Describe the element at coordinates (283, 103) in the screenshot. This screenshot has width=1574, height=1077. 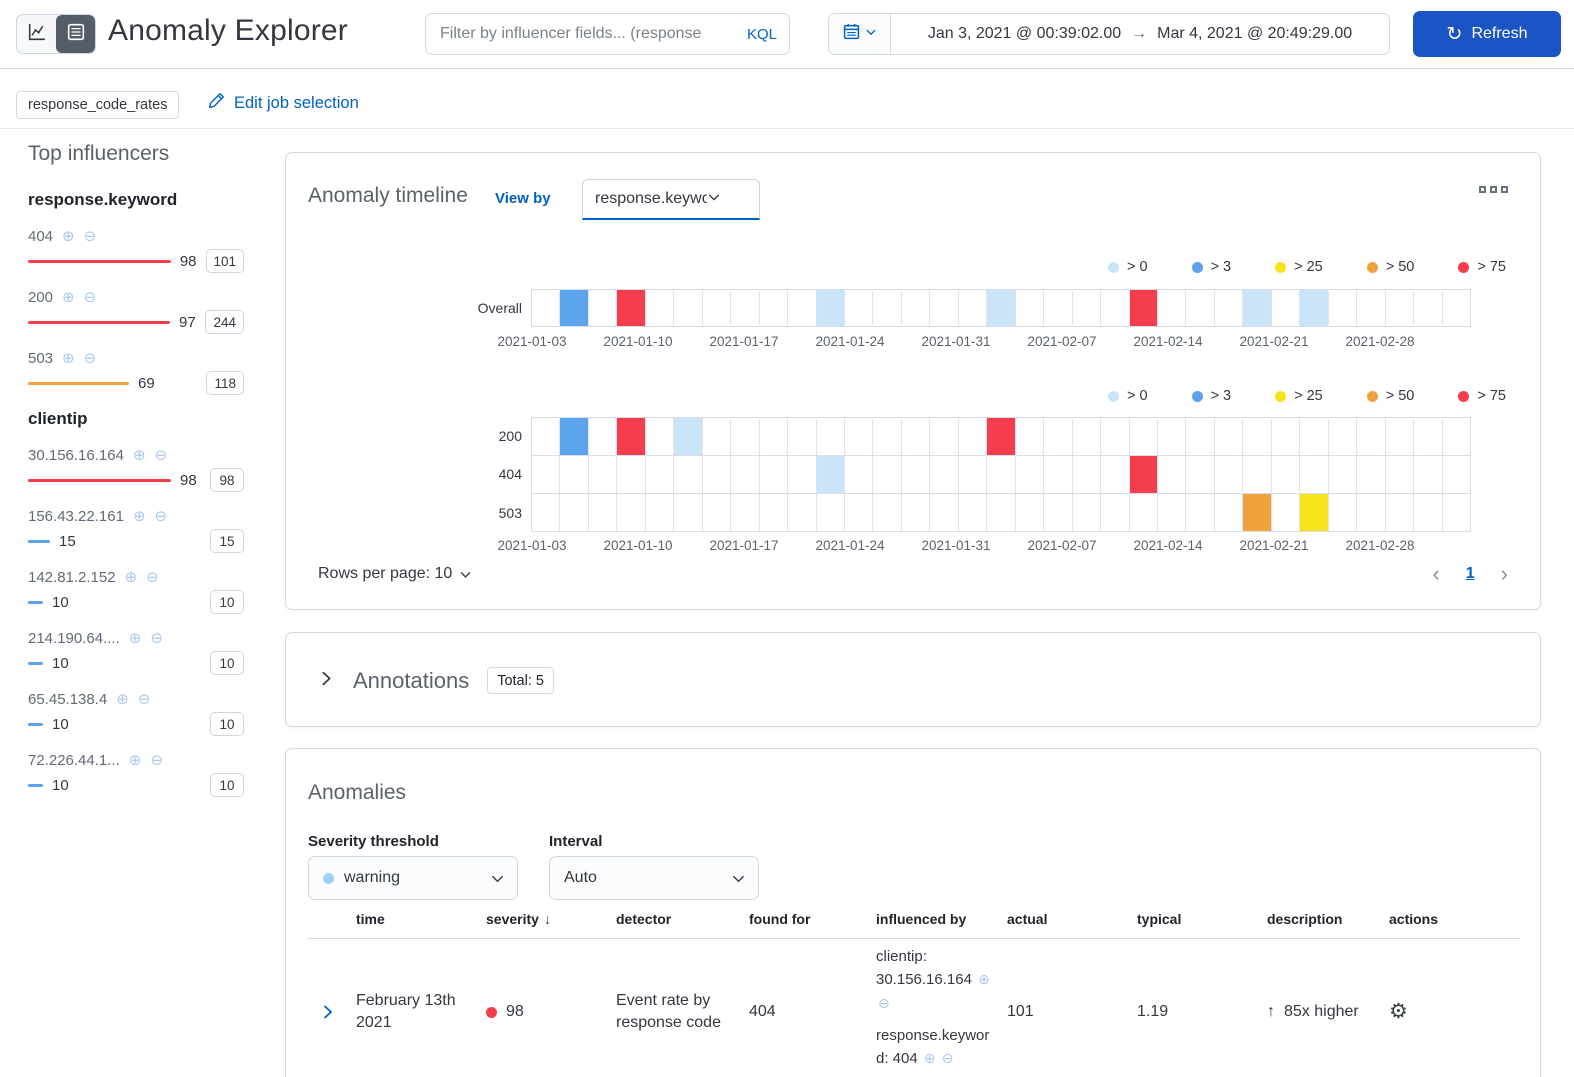
I see `edit-job-selection-link: Edit job selection` at that location.